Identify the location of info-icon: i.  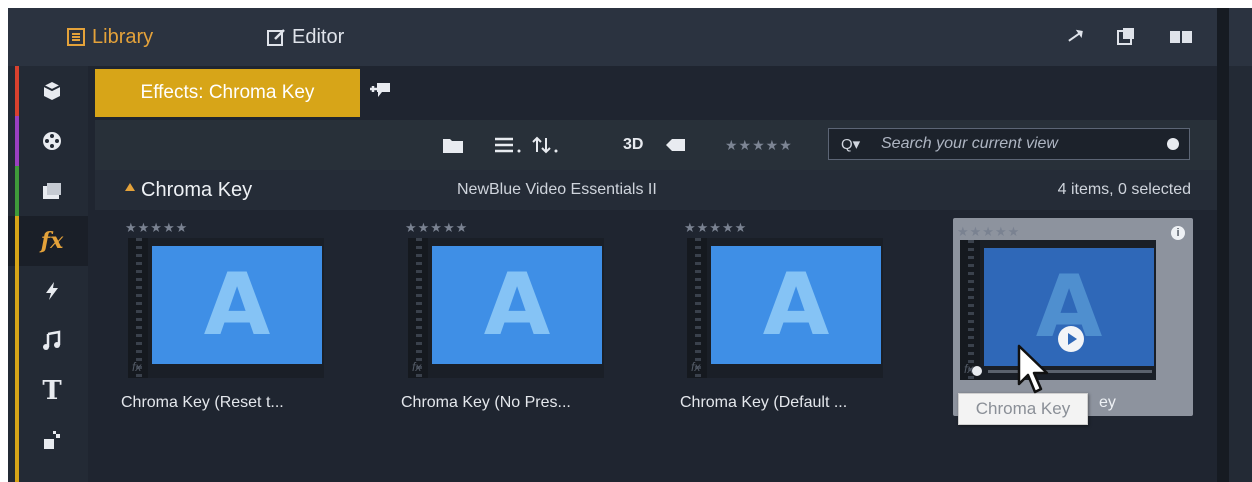
(1178, 233).